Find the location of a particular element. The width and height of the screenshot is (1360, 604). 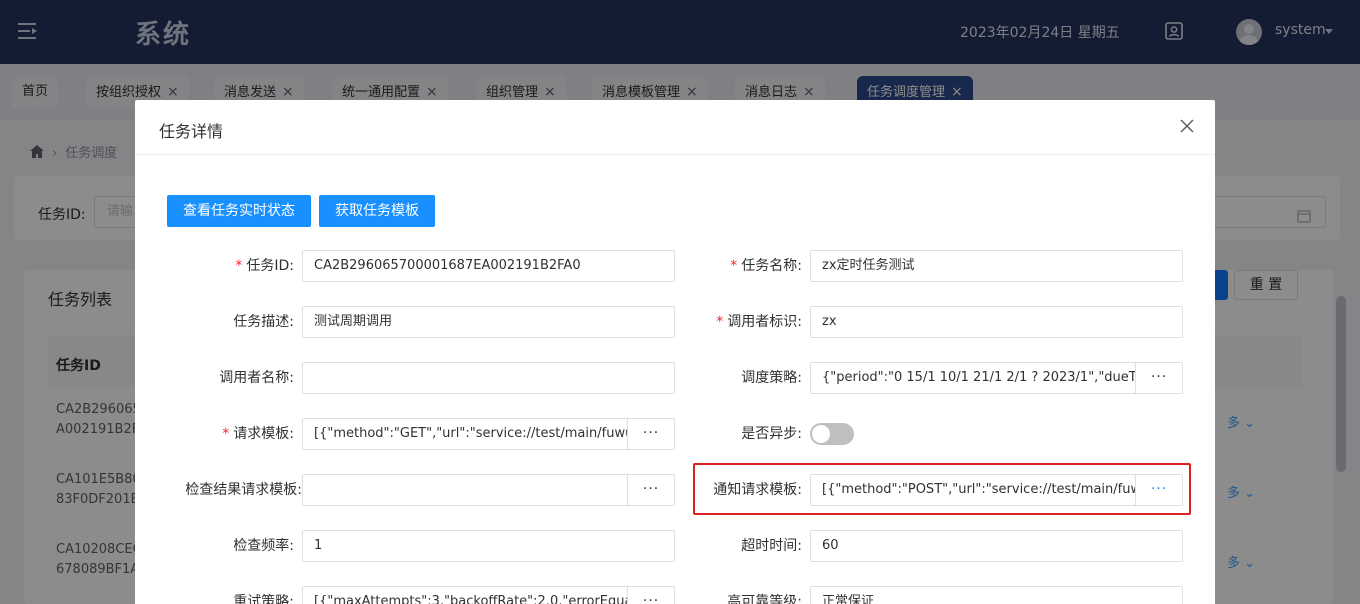

timeout-label: 超时时间: is located at coordinates (771, 546).